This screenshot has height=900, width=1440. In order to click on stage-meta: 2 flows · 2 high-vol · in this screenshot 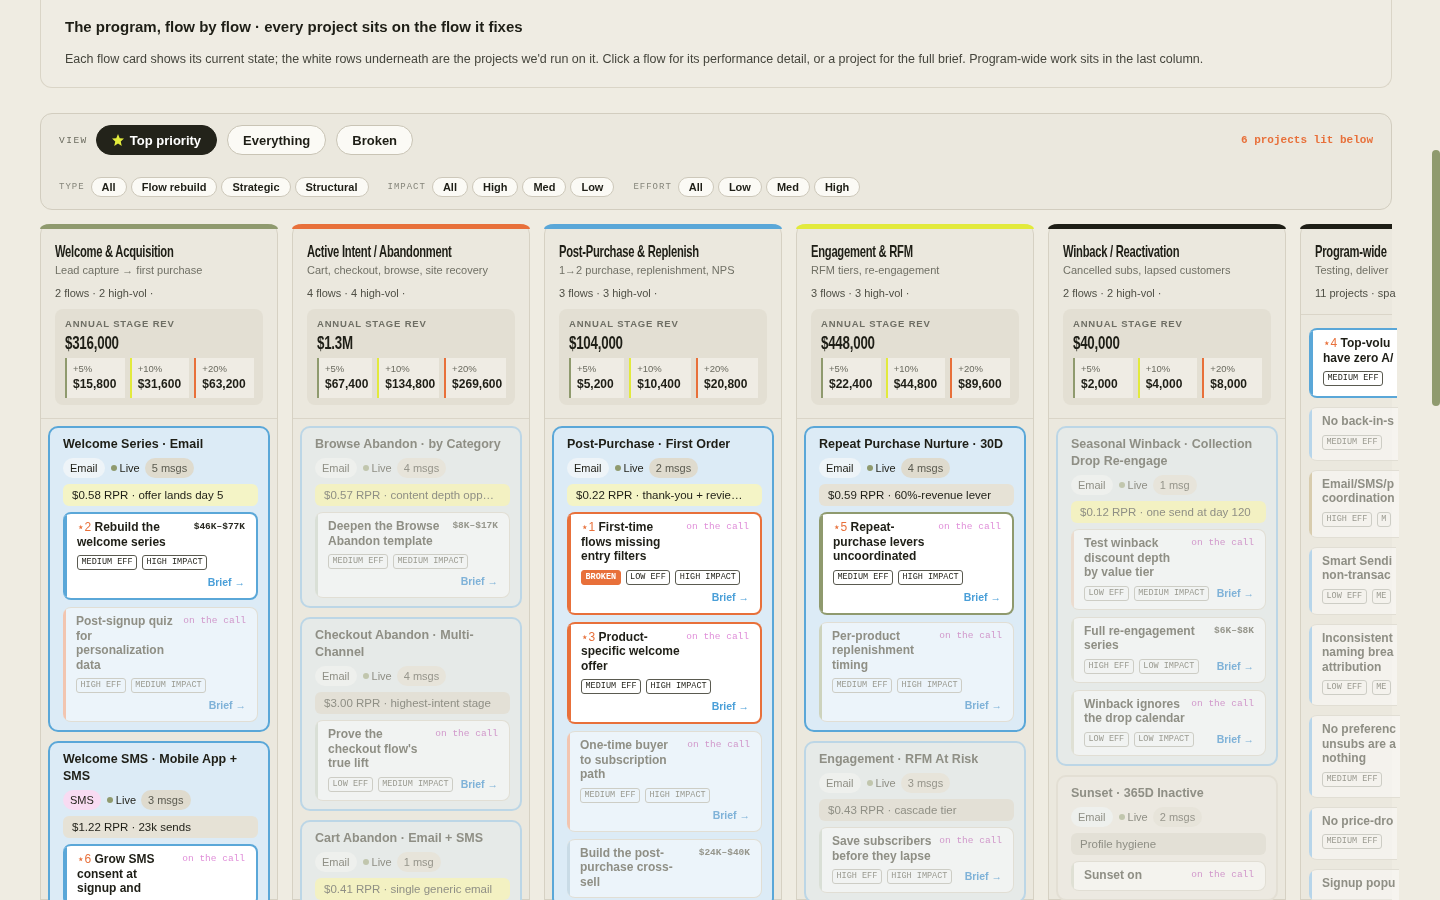, I will do `click(1112, 293)`.